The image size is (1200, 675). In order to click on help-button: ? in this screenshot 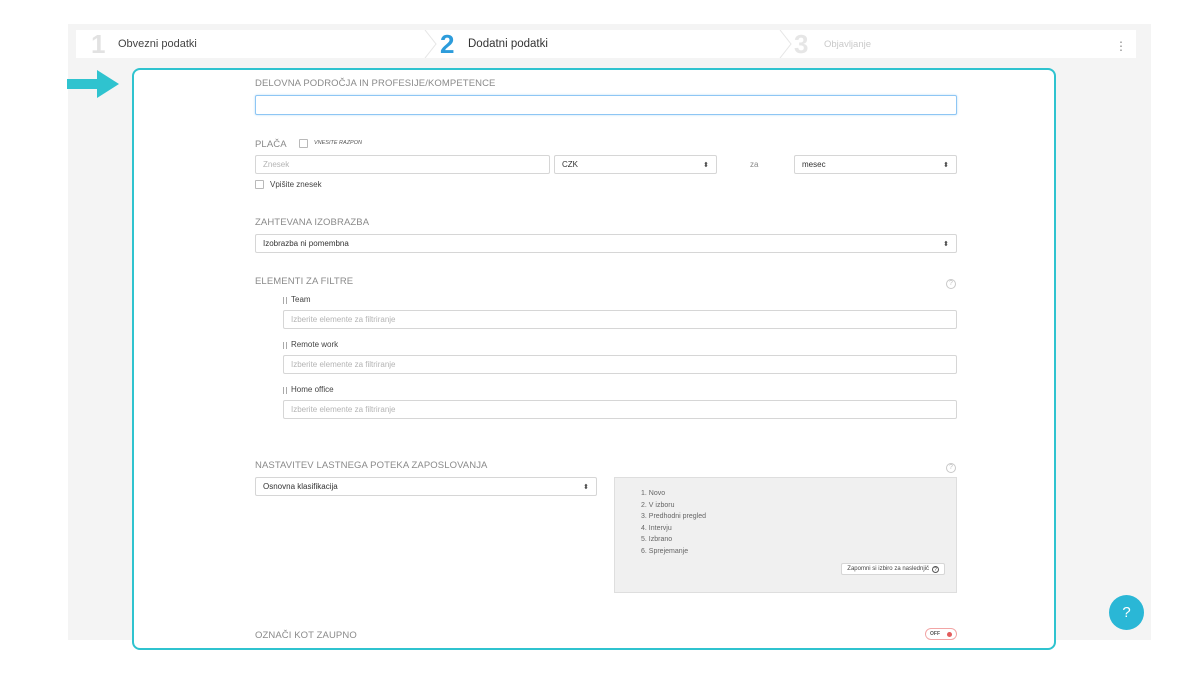, I will do `click(1126, 612)`.